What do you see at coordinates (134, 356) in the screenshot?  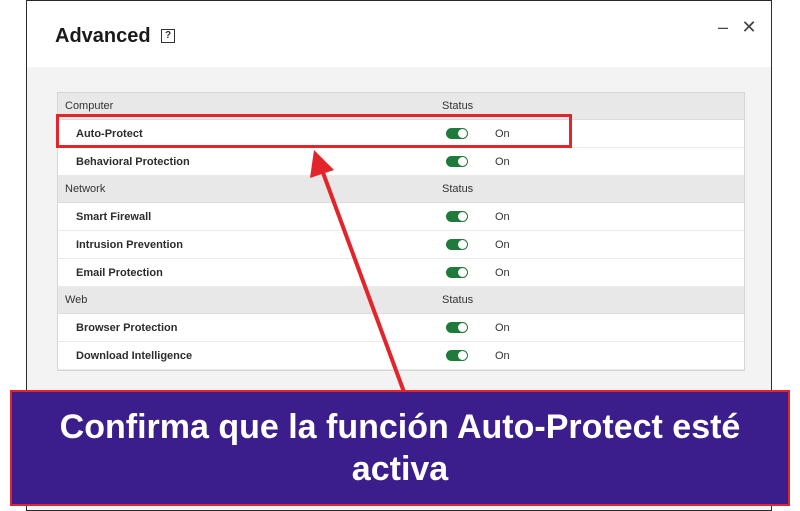 I see `setting-label: Download Intelligence` at bounding box center [134, 356].